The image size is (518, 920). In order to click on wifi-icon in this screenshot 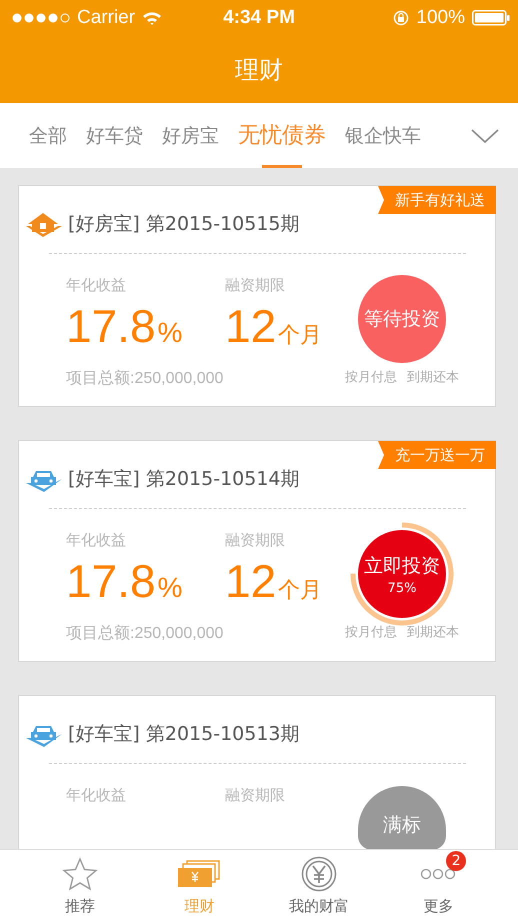, I will do `click(152, 18)`.